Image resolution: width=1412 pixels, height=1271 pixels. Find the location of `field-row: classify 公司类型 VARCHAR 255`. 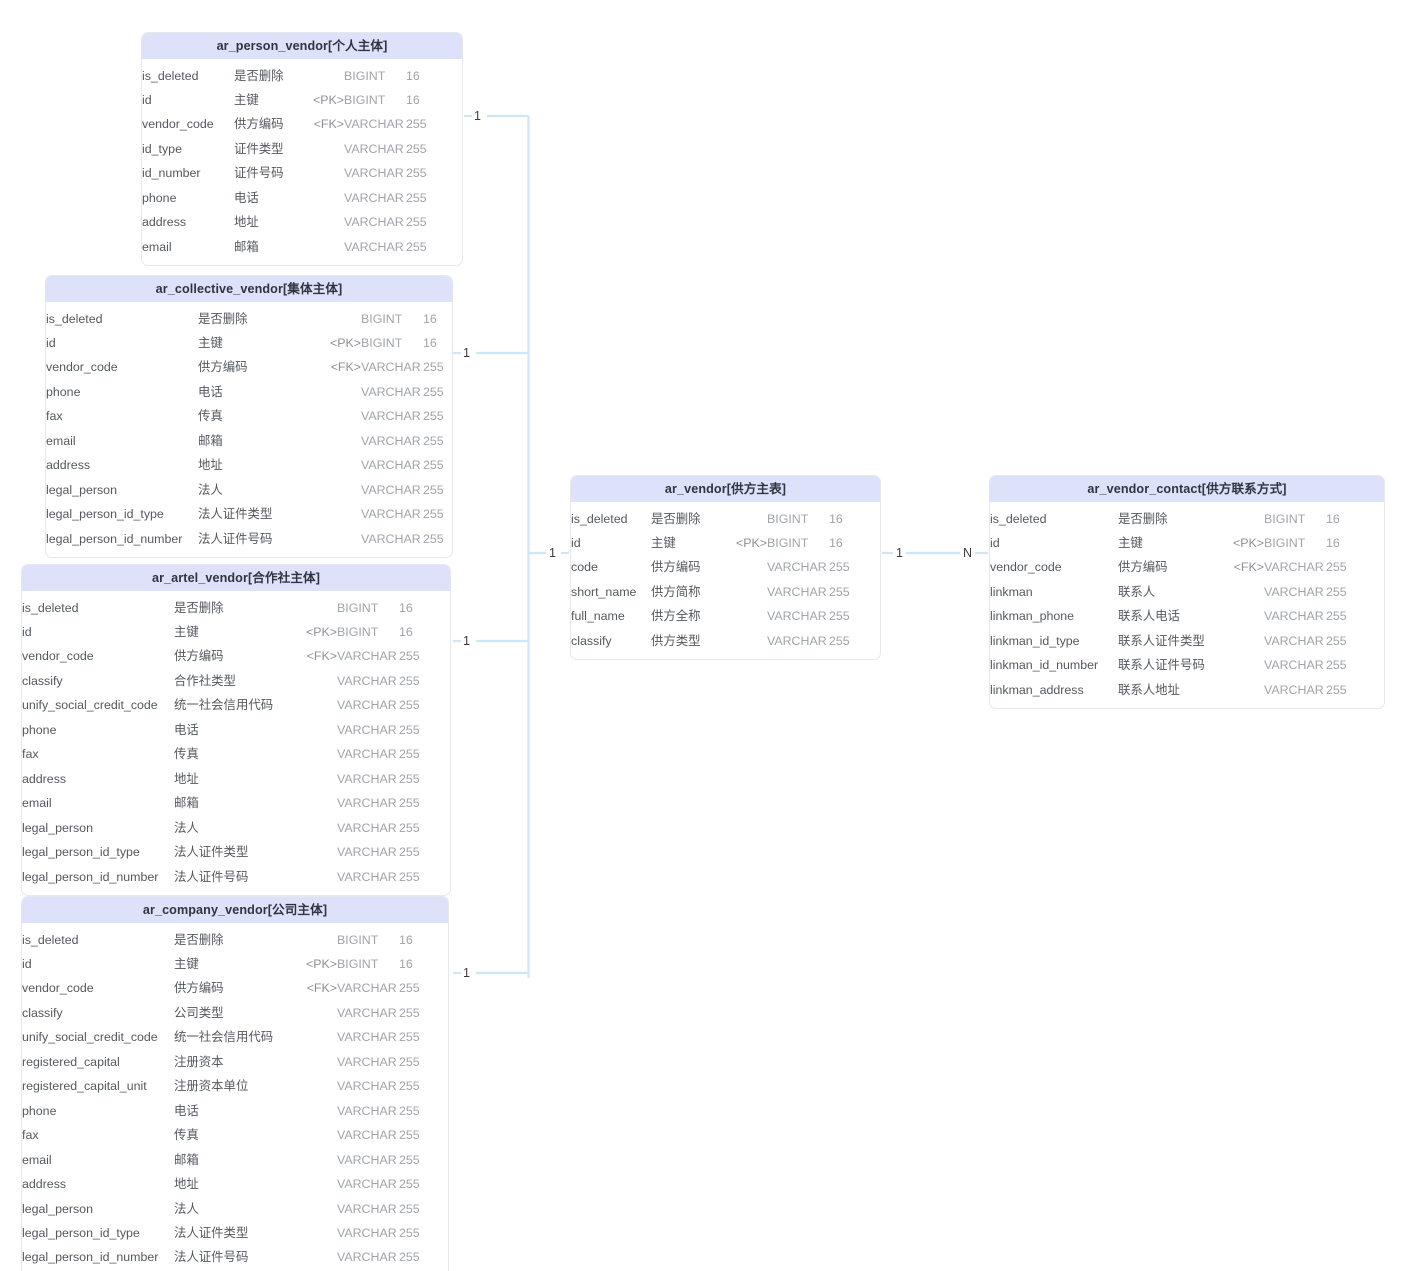

field-row: classify 公司类型 VARCHAR 255 is located at coordinates (235, 1013).